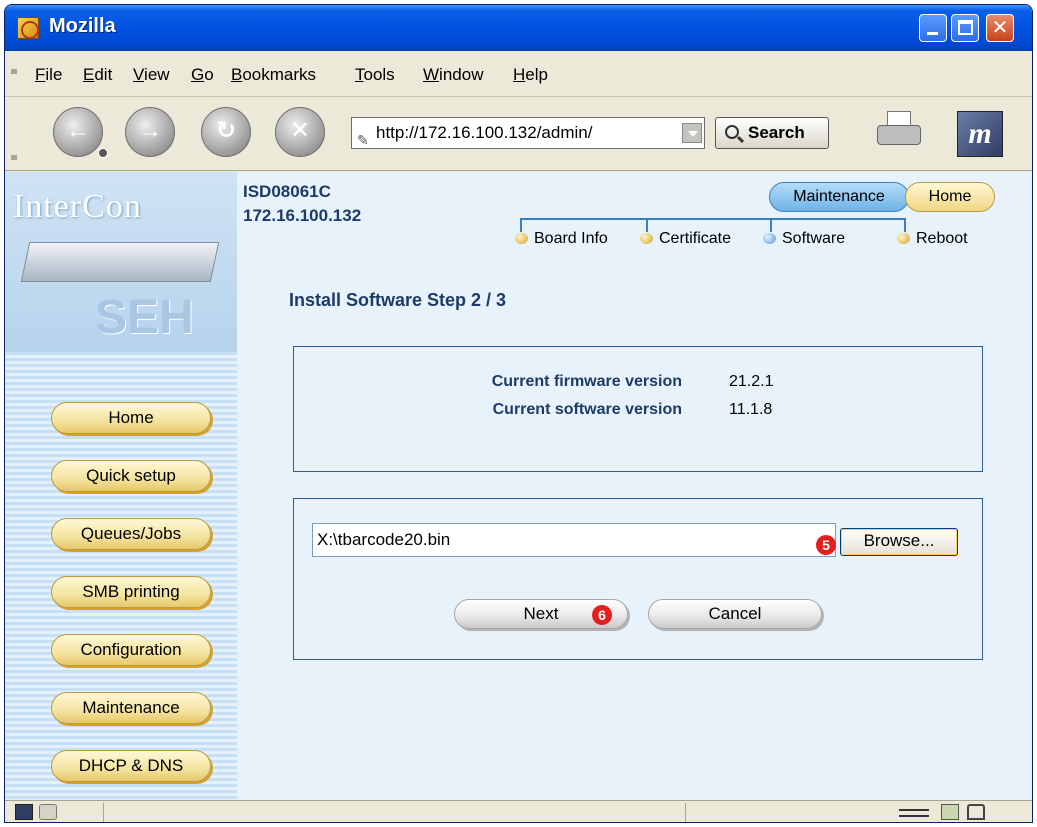 The height and width of the screenshot is (827, 1037). Describe the element at coordinates (97, 75) in the screenshot. I see `menu-edit: Edit` at that location.